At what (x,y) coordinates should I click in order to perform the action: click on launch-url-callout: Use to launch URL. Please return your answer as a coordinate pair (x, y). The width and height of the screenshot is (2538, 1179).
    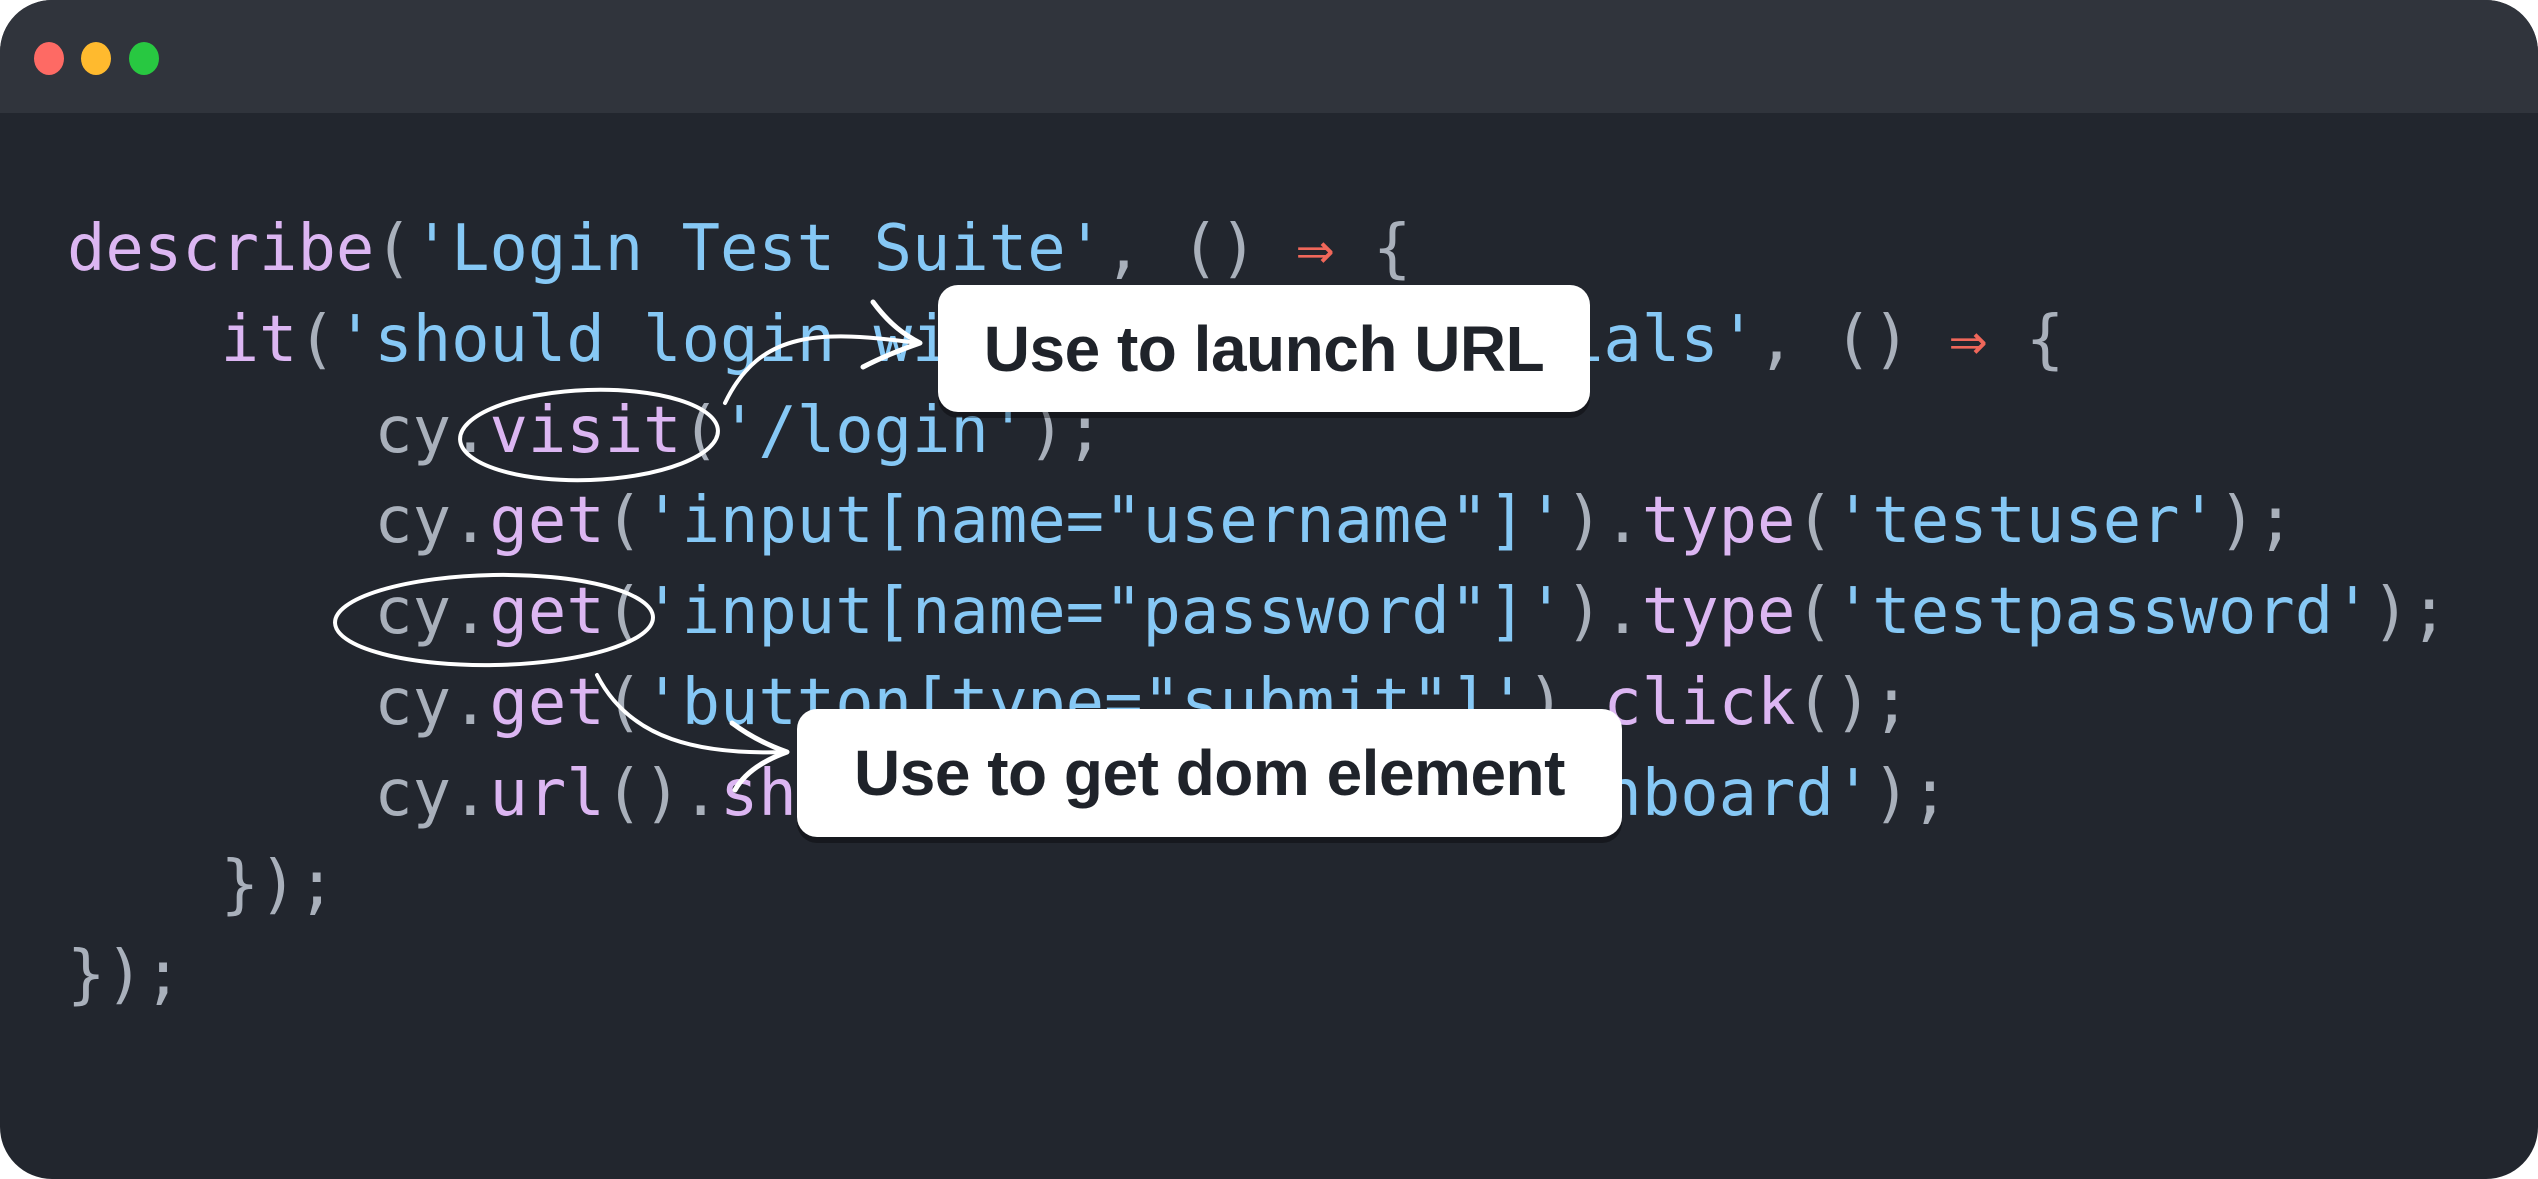
    Looking at the image, I should click on (1264, 348).